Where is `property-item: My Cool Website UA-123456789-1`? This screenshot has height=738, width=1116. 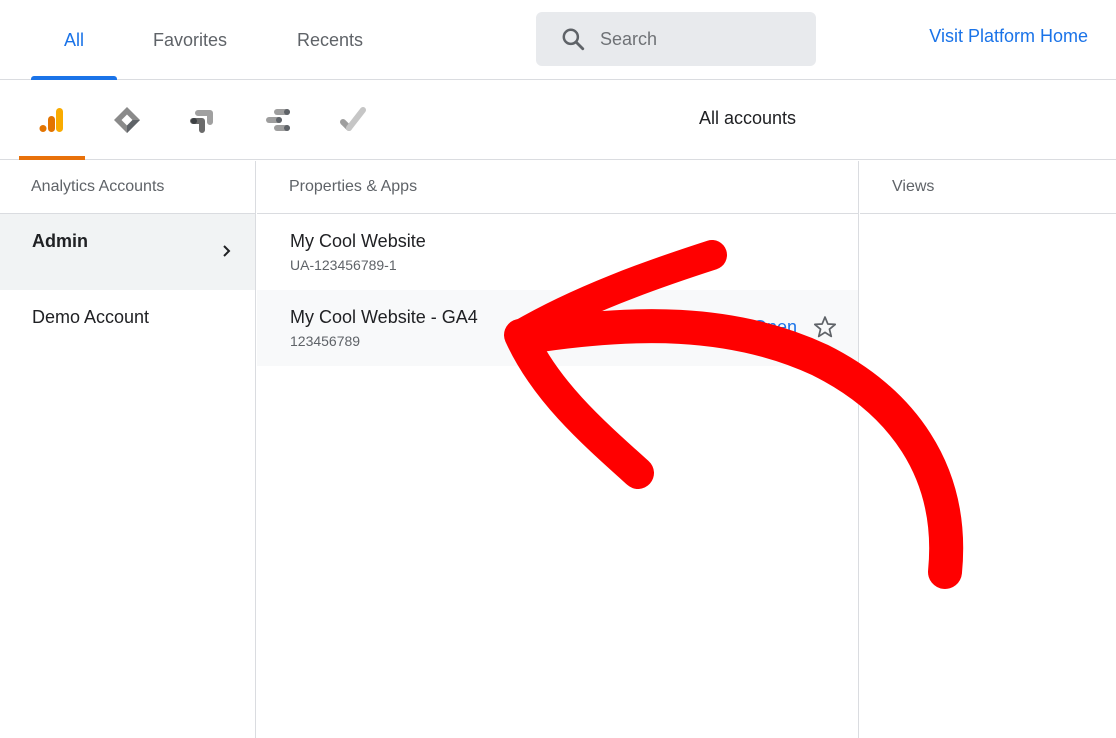 property-item: My Cool Website UA-123456789-1 is located at coordinates (557, 252).